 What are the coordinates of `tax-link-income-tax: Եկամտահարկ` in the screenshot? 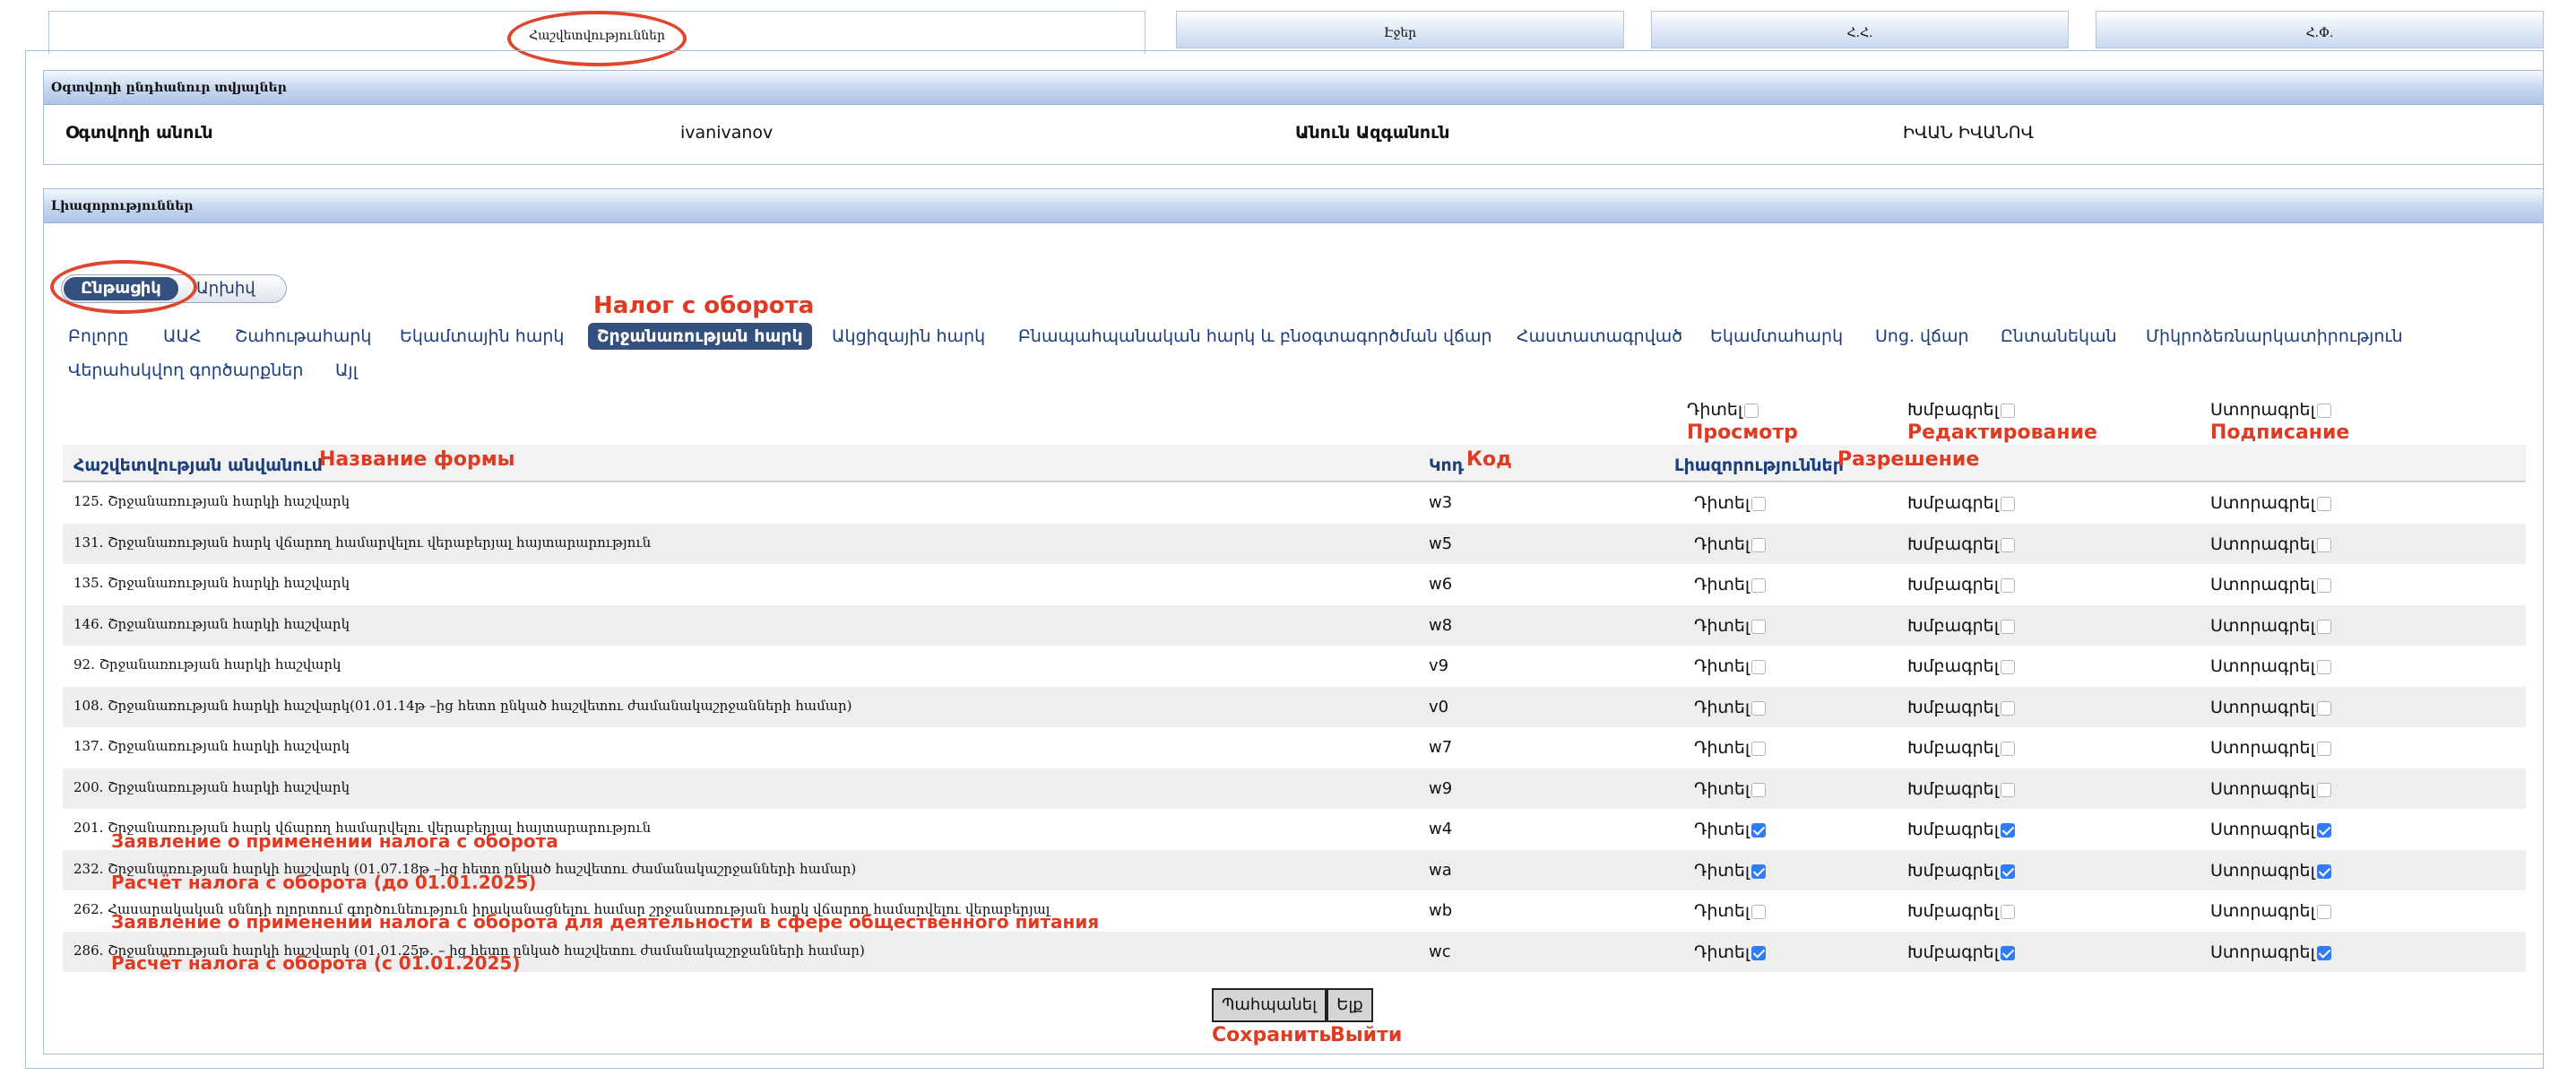 It's located at (1776, 336).